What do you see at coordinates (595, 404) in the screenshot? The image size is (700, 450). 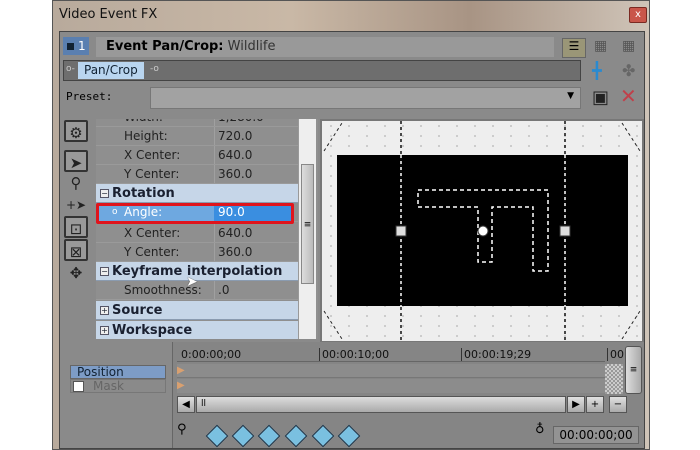 I see `zoom-in-button: +` at bounding box center [595, 404].